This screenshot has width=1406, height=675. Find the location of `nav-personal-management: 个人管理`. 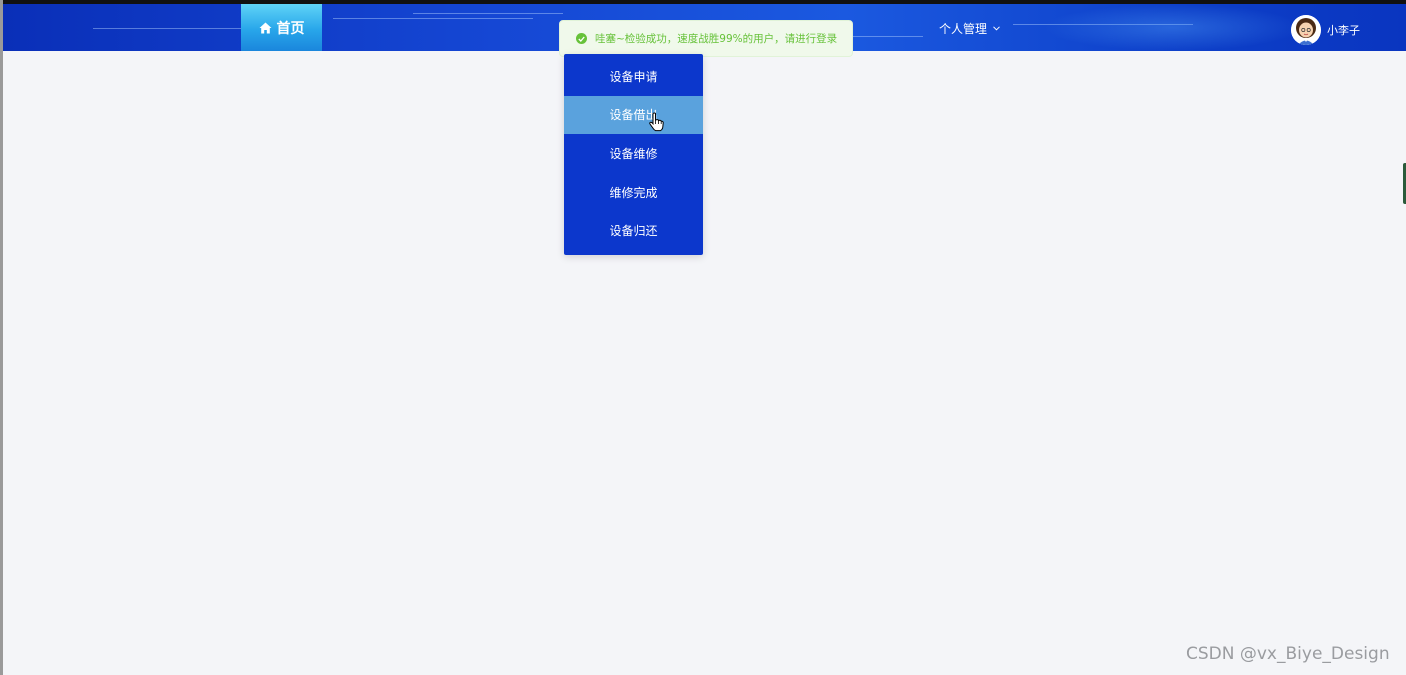

nav-personal-management: 个人管理 is located at coordinates (969, 28).